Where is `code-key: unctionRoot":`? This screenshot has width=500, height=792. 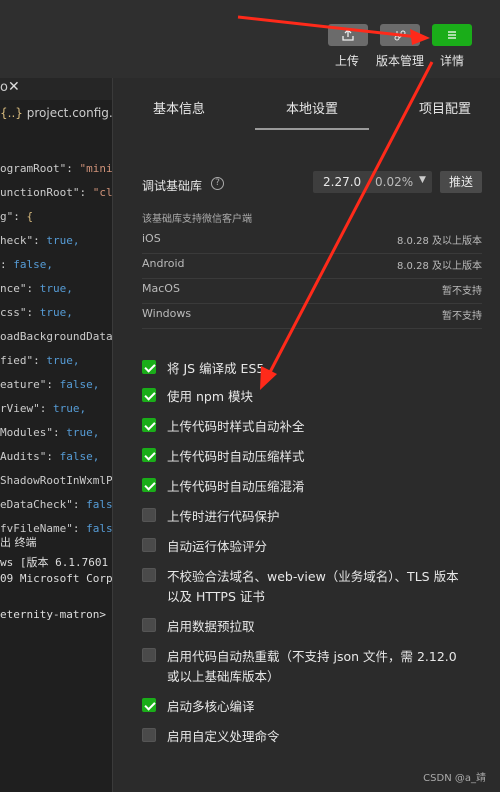 code-key: unctionRoot": is located at coordinates (43, 192).